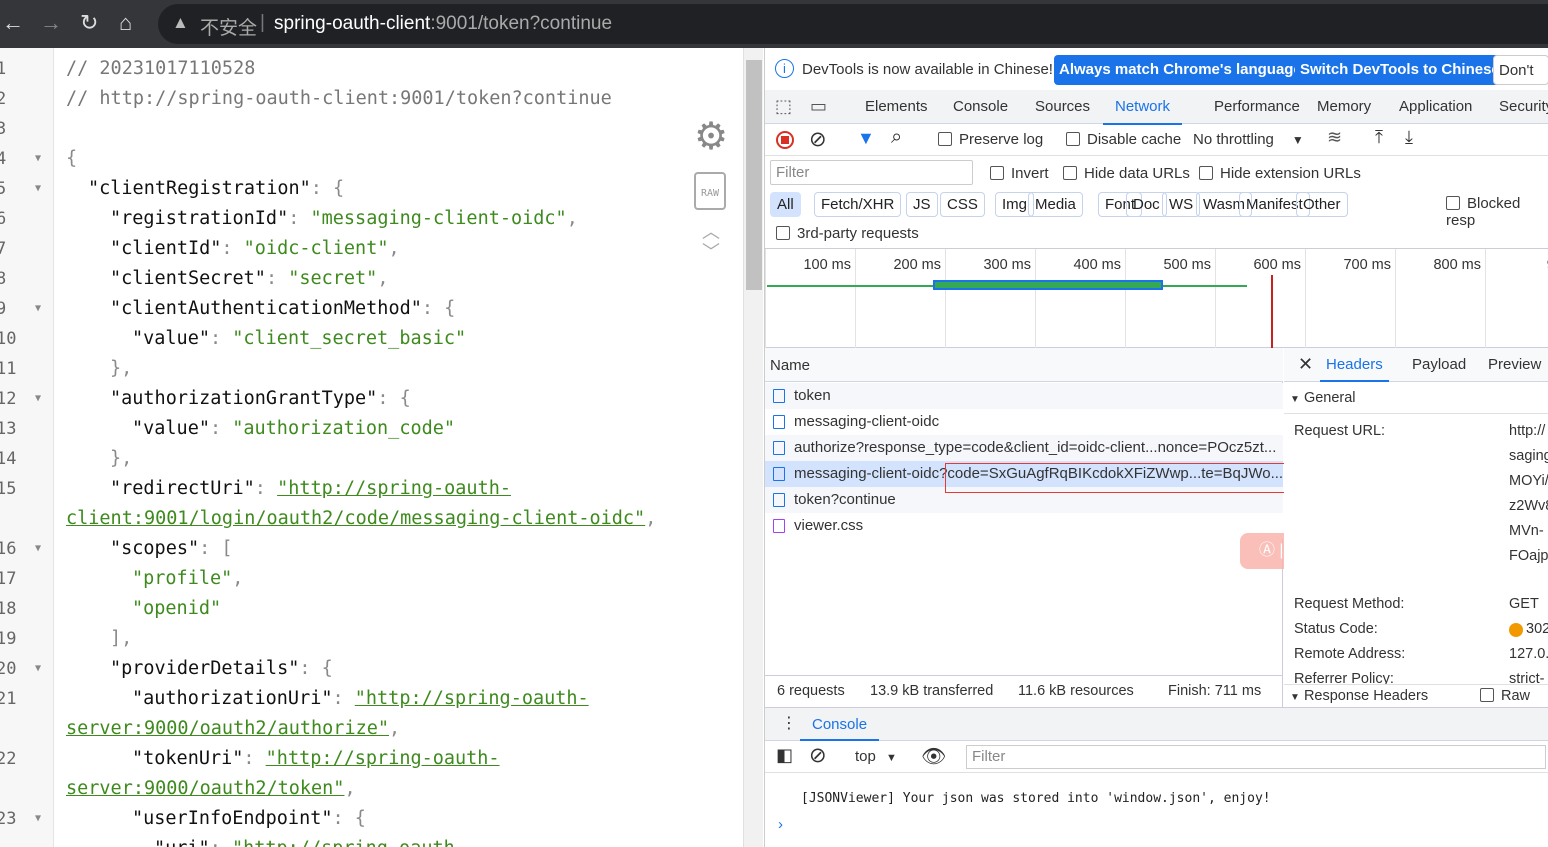  Describe the element at coordinates (818, 755) in the screenshot. I see `clear-console-icon: ⊘` at that location.